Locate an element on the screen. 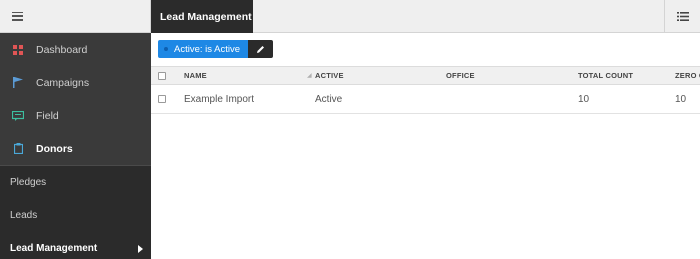 This screenshot has width=700, height=259. sort-icon: ◢ is located at coordinates (309, 76).